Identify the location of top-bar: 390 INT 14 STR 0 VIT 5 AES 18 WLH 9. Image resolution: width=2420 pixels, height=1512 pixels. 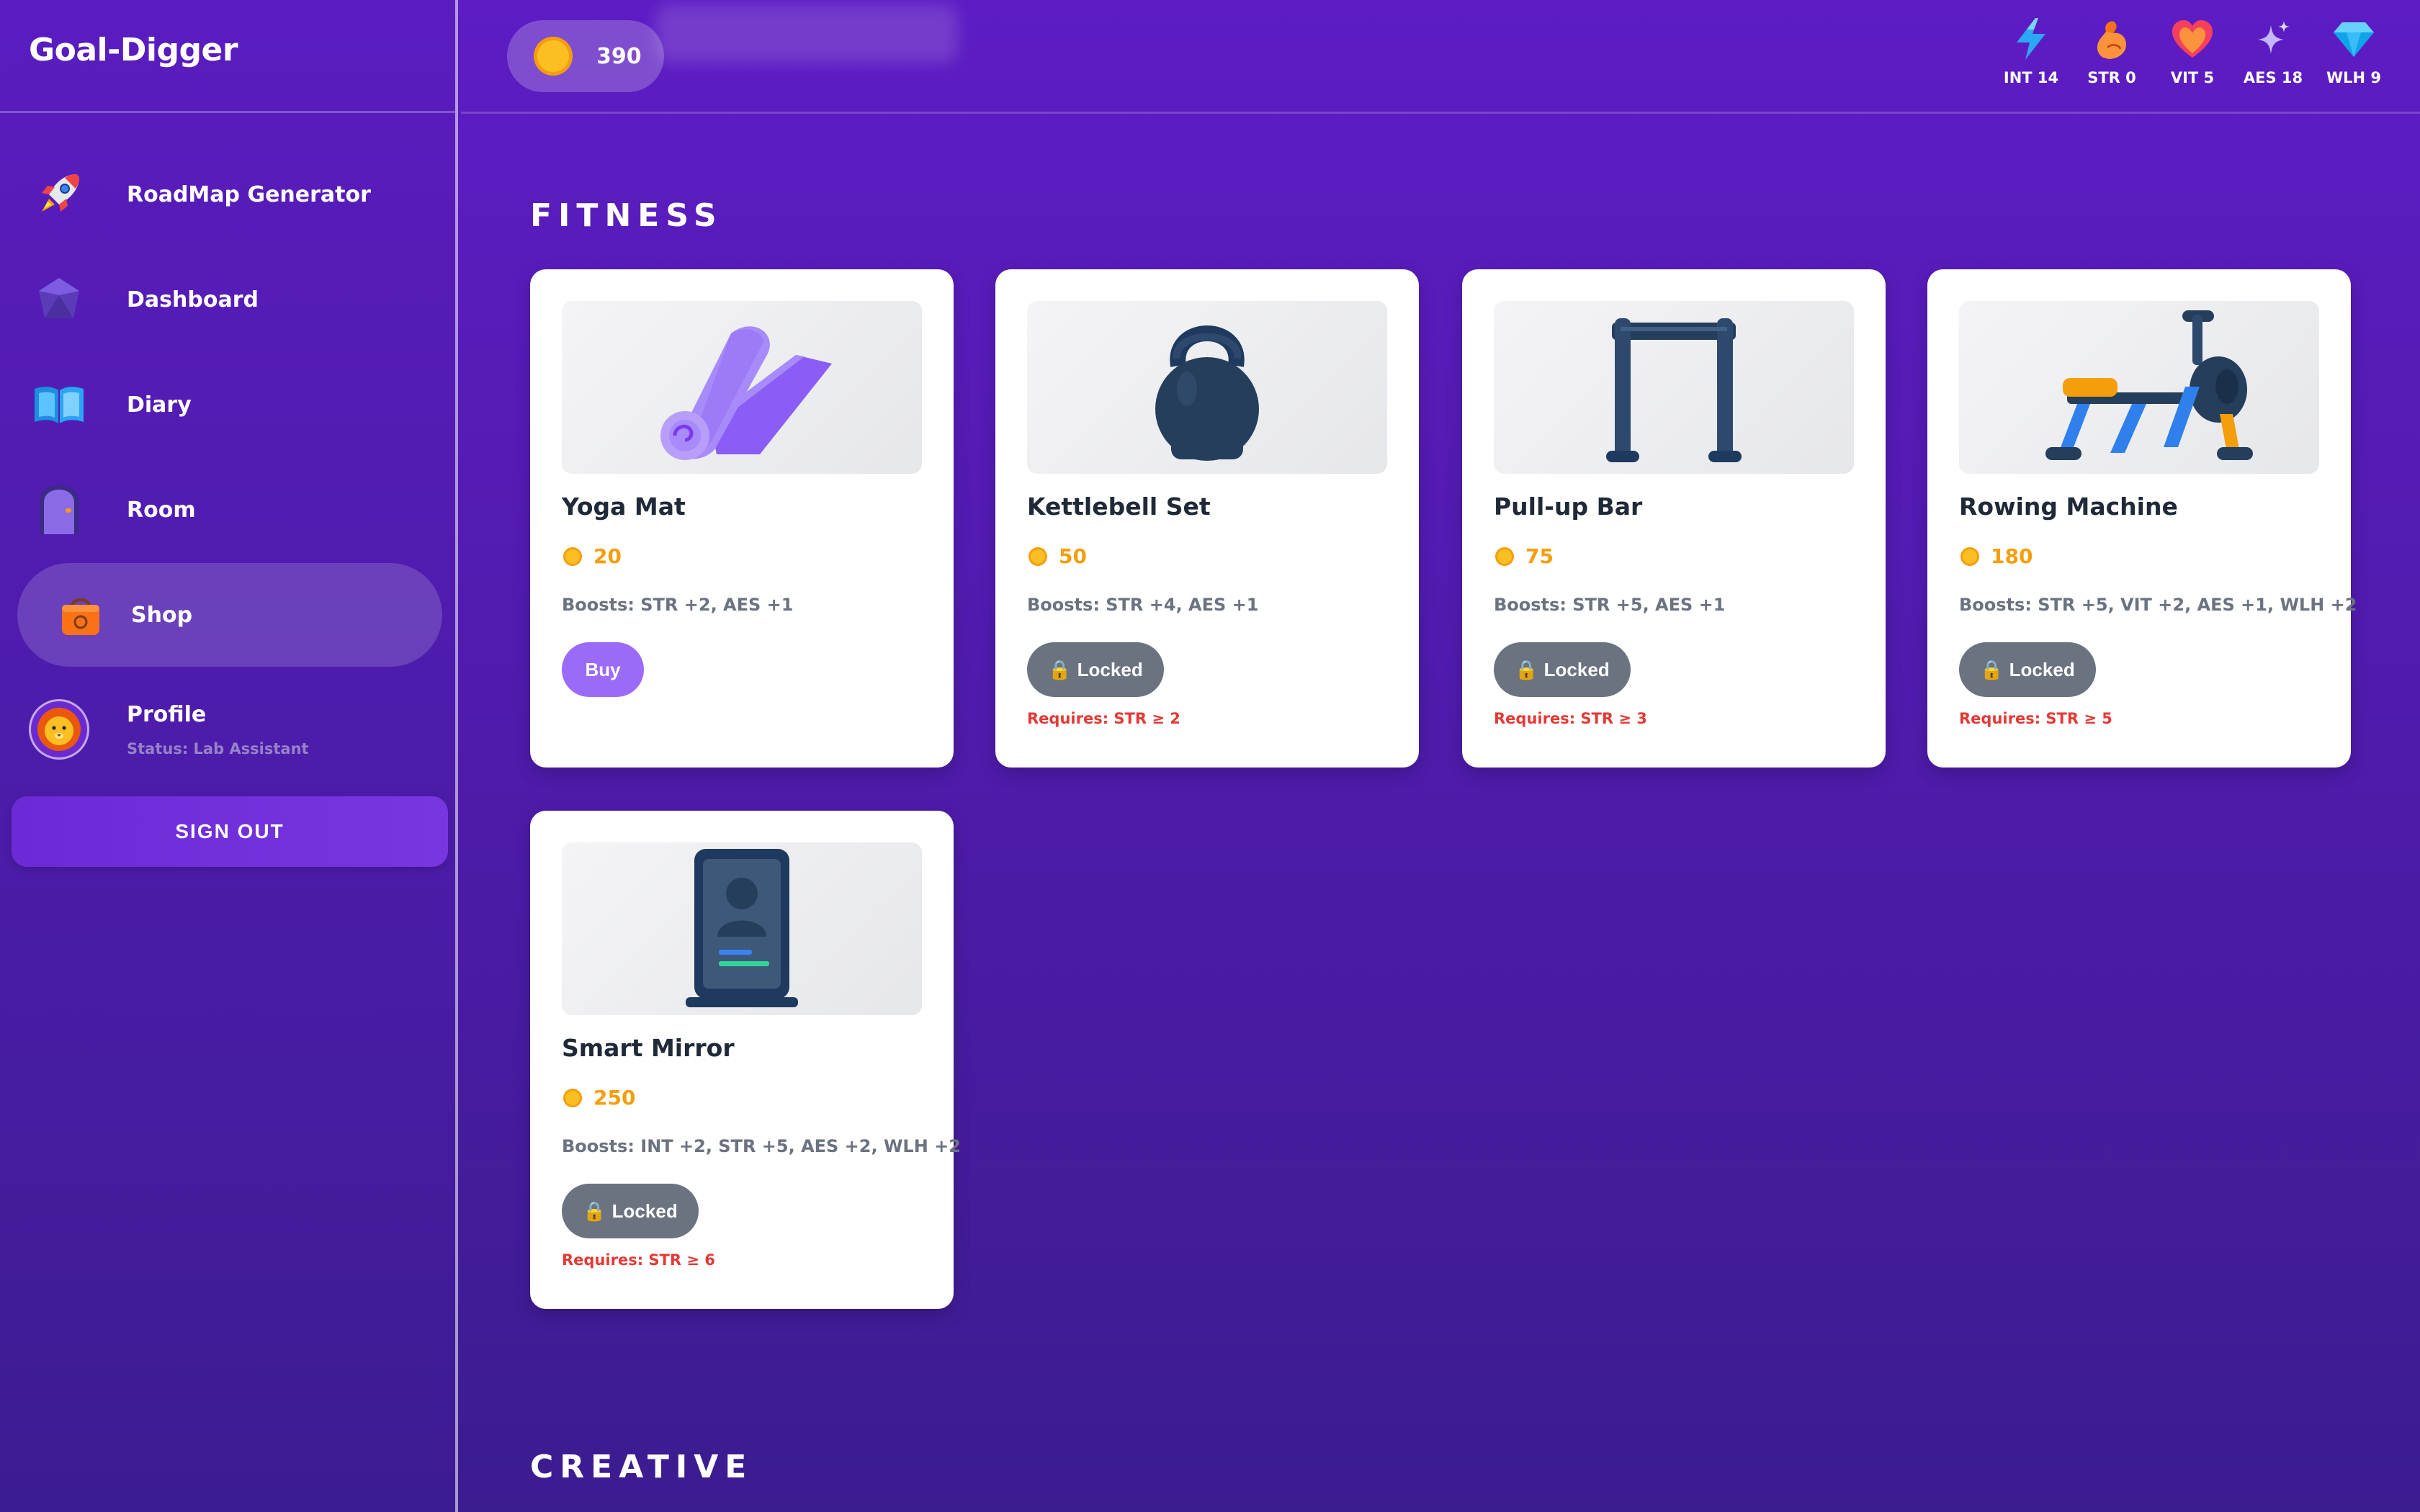
(1440, 57).